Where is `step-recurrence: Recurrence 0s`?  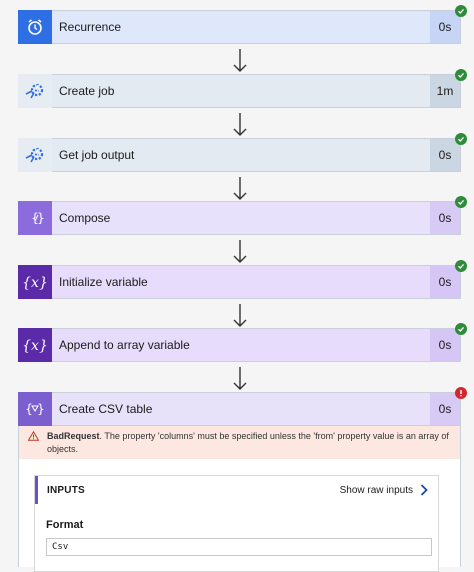 step-recurrence: Recurrence 0s is located at coordinates (239, 26).